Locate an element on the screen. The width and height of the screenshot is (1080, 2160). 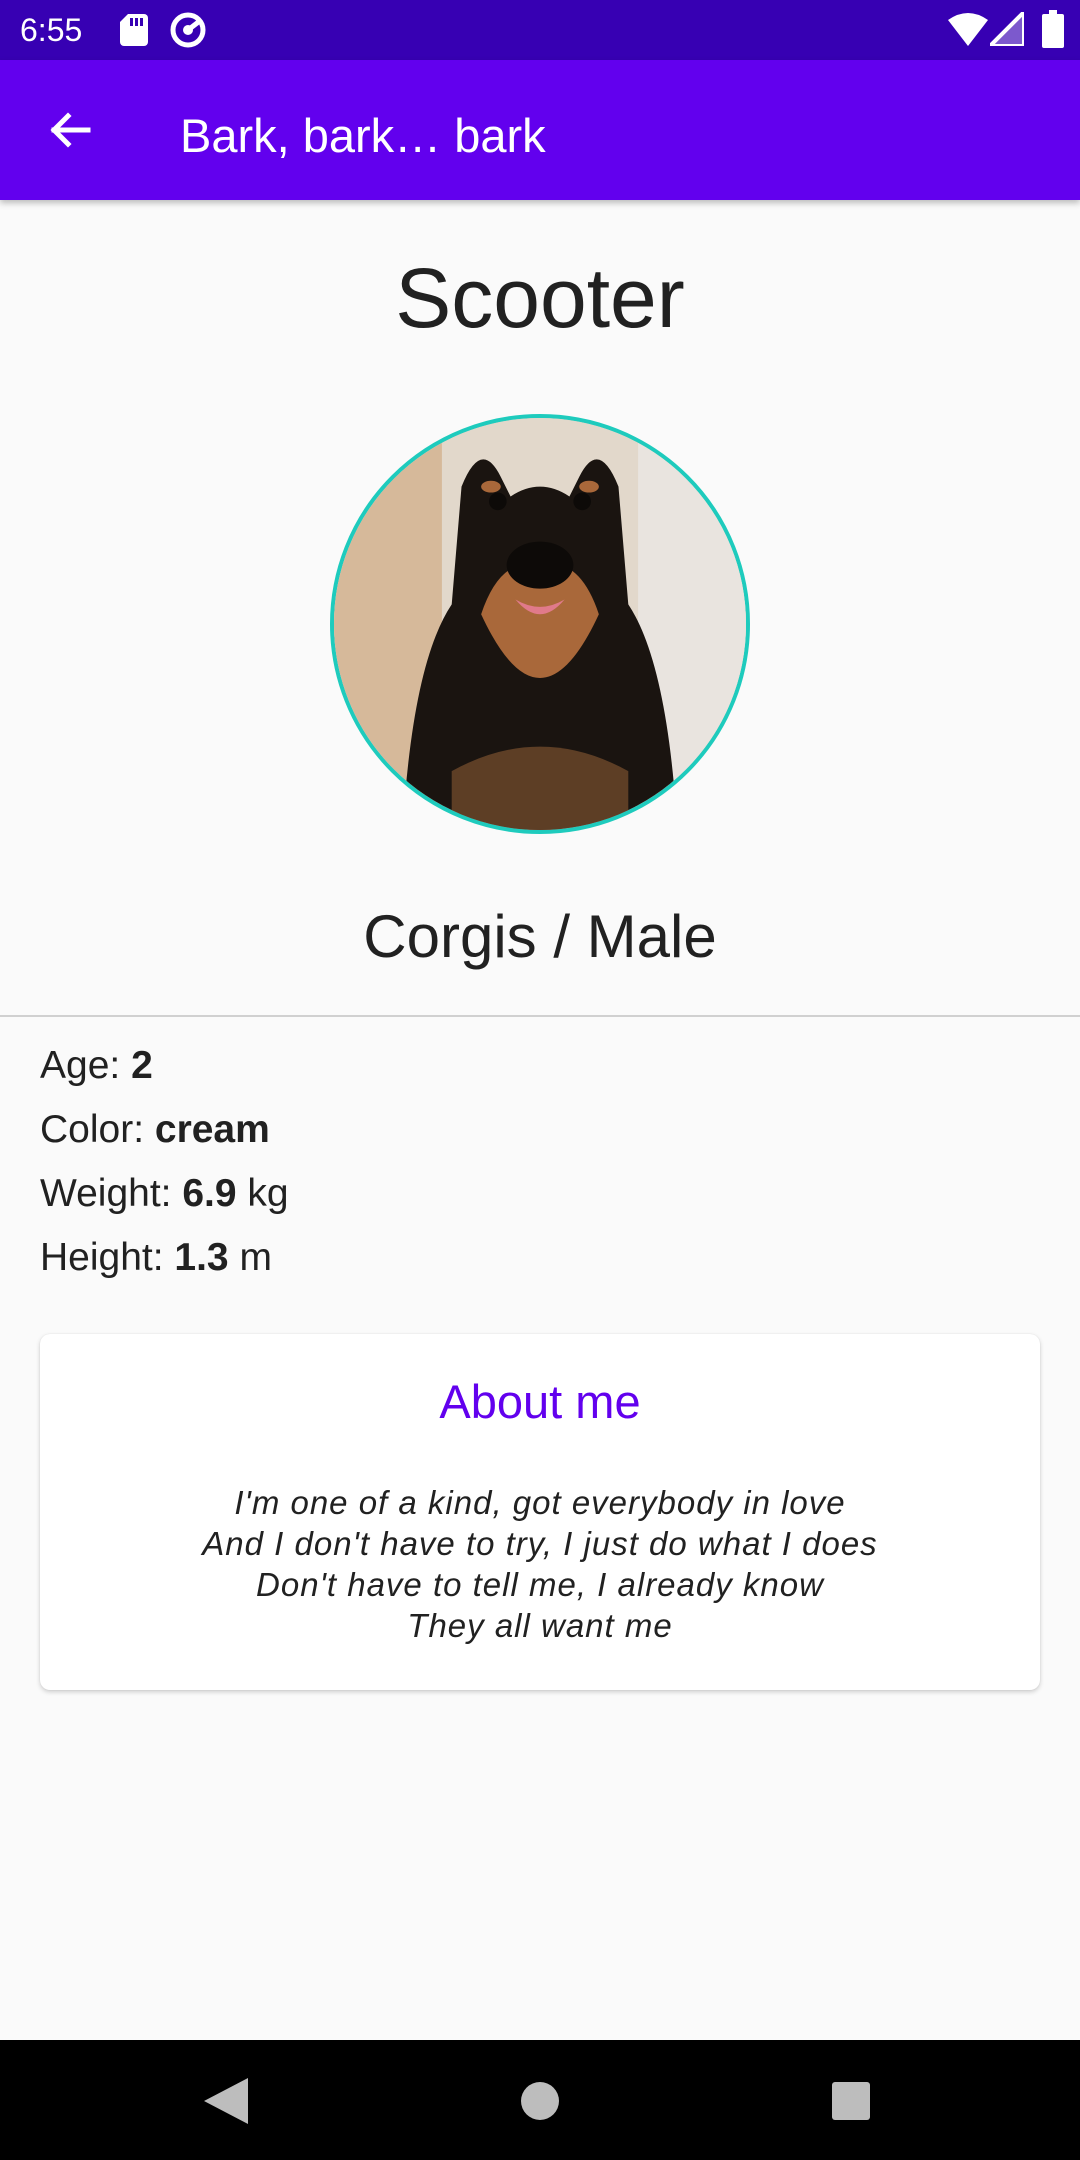
nav-recents-icon is located at coordinates (851, 2101).